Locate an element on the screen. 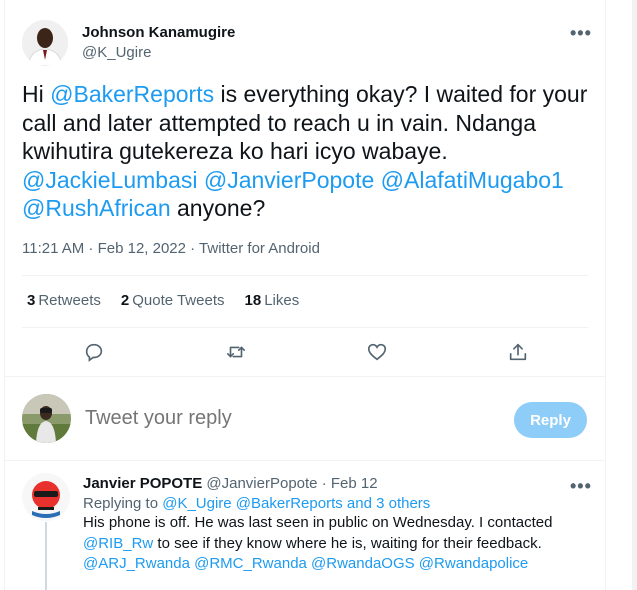  reply-header: Janvier POPOTE @JanvierPopote · Feb 12 is located at coordinates (338, 483).